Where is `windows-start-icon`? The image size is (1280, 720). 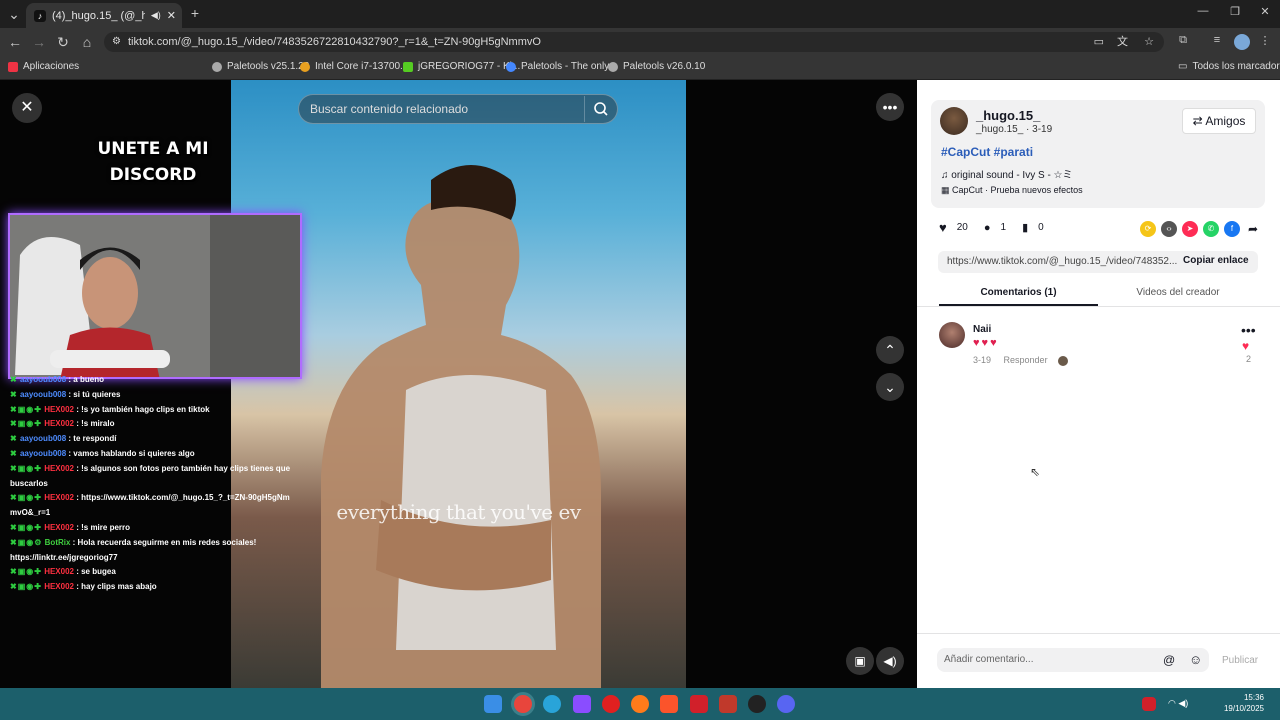
windows-start-icon is located at coordinates (493, 704).